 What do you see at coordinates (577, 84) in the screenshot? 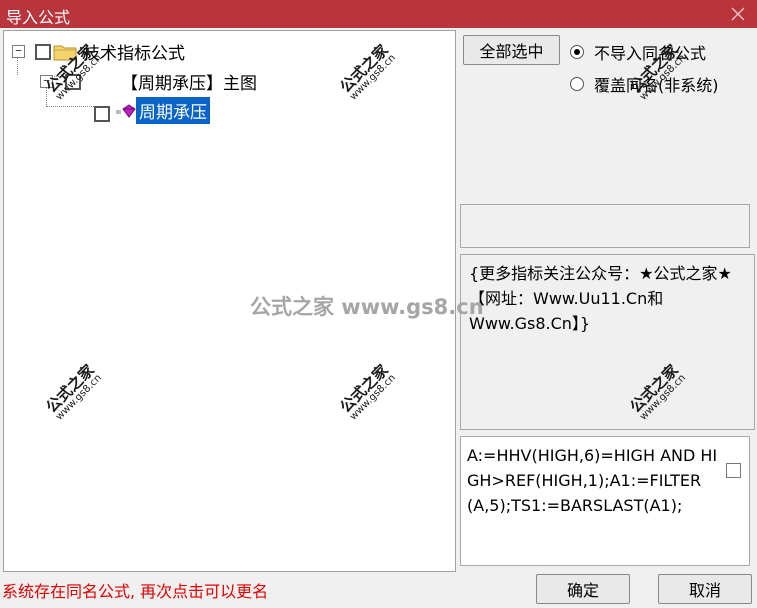
I see `radio-button` at bounding box center [577, 84].